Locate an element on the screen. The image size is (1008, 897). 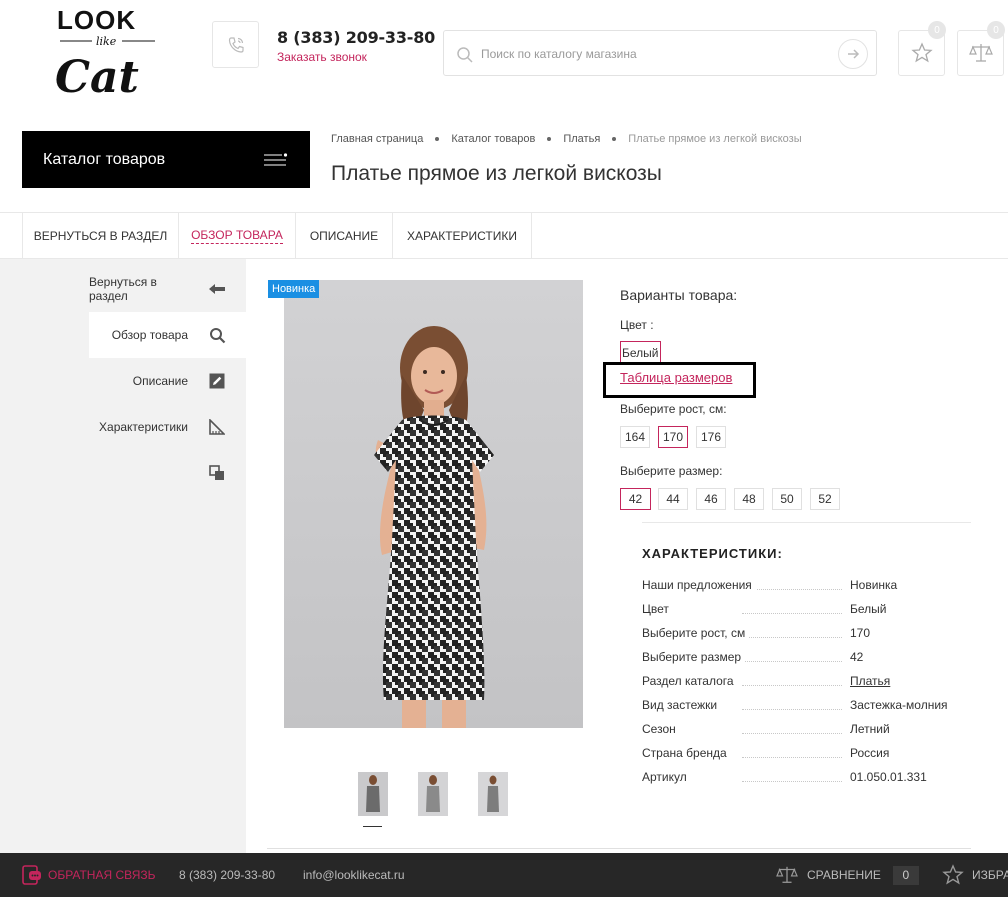
site-logo: LOOK like Cat is located at coordinates (110, 54).